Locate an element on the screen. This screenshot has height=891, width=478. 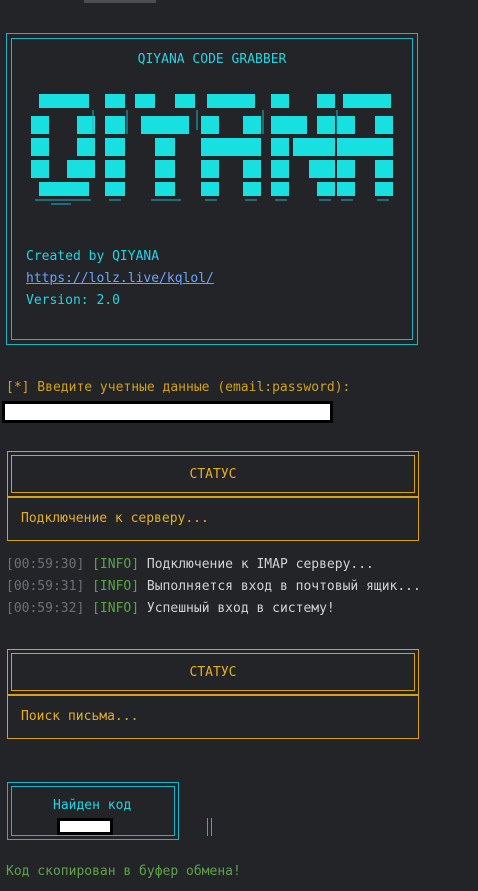
created-by-text: Created by QIYANA is located at coordinates (93, 256).